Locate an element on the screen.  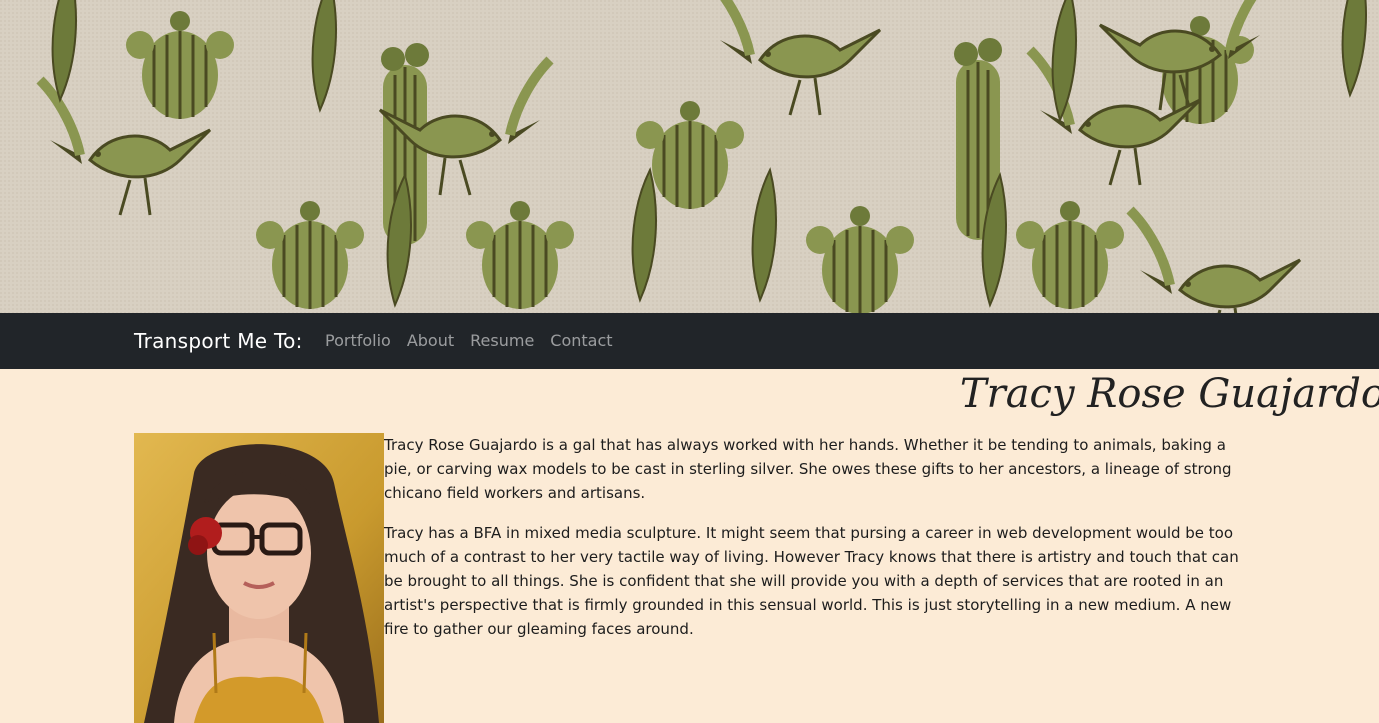
navbar-brand: Transport Me To: is located at coordinates (218, 341).